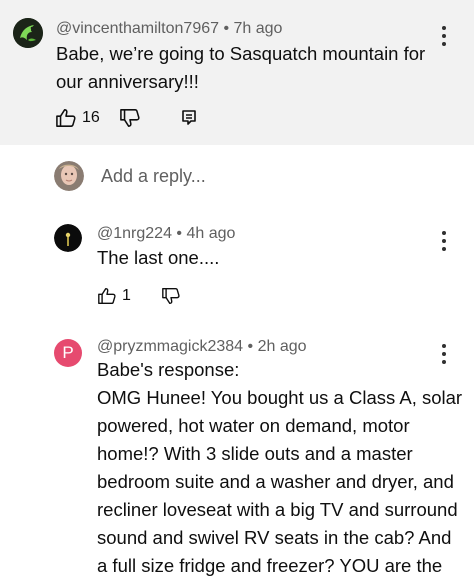 Image resolution: width=474 pixels, height=580 pixels. I want to click on reply-text-line: home!? With 3 slide outs and a master, so click(255, 453).